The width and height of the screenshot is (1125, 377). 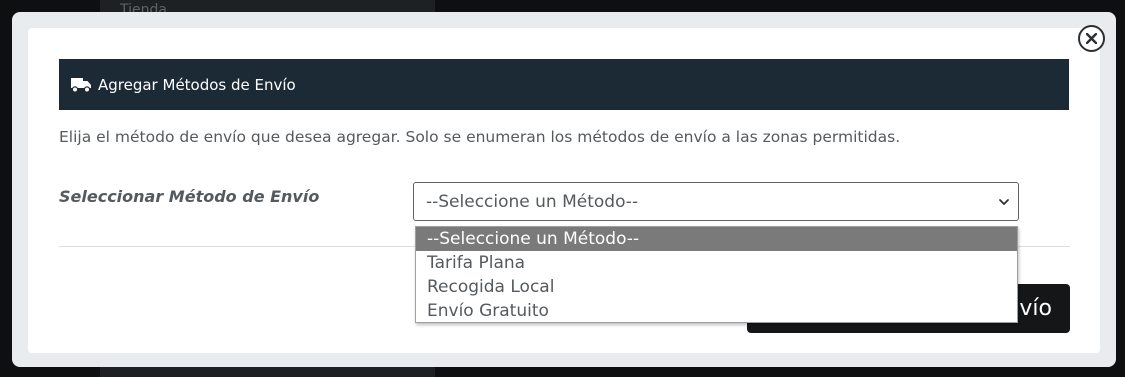 What do you see at coordinates (564, 84) in the screenshot?
I see `modal-header: Agregar Métodos de Envío` at bounding box center [564, 84].